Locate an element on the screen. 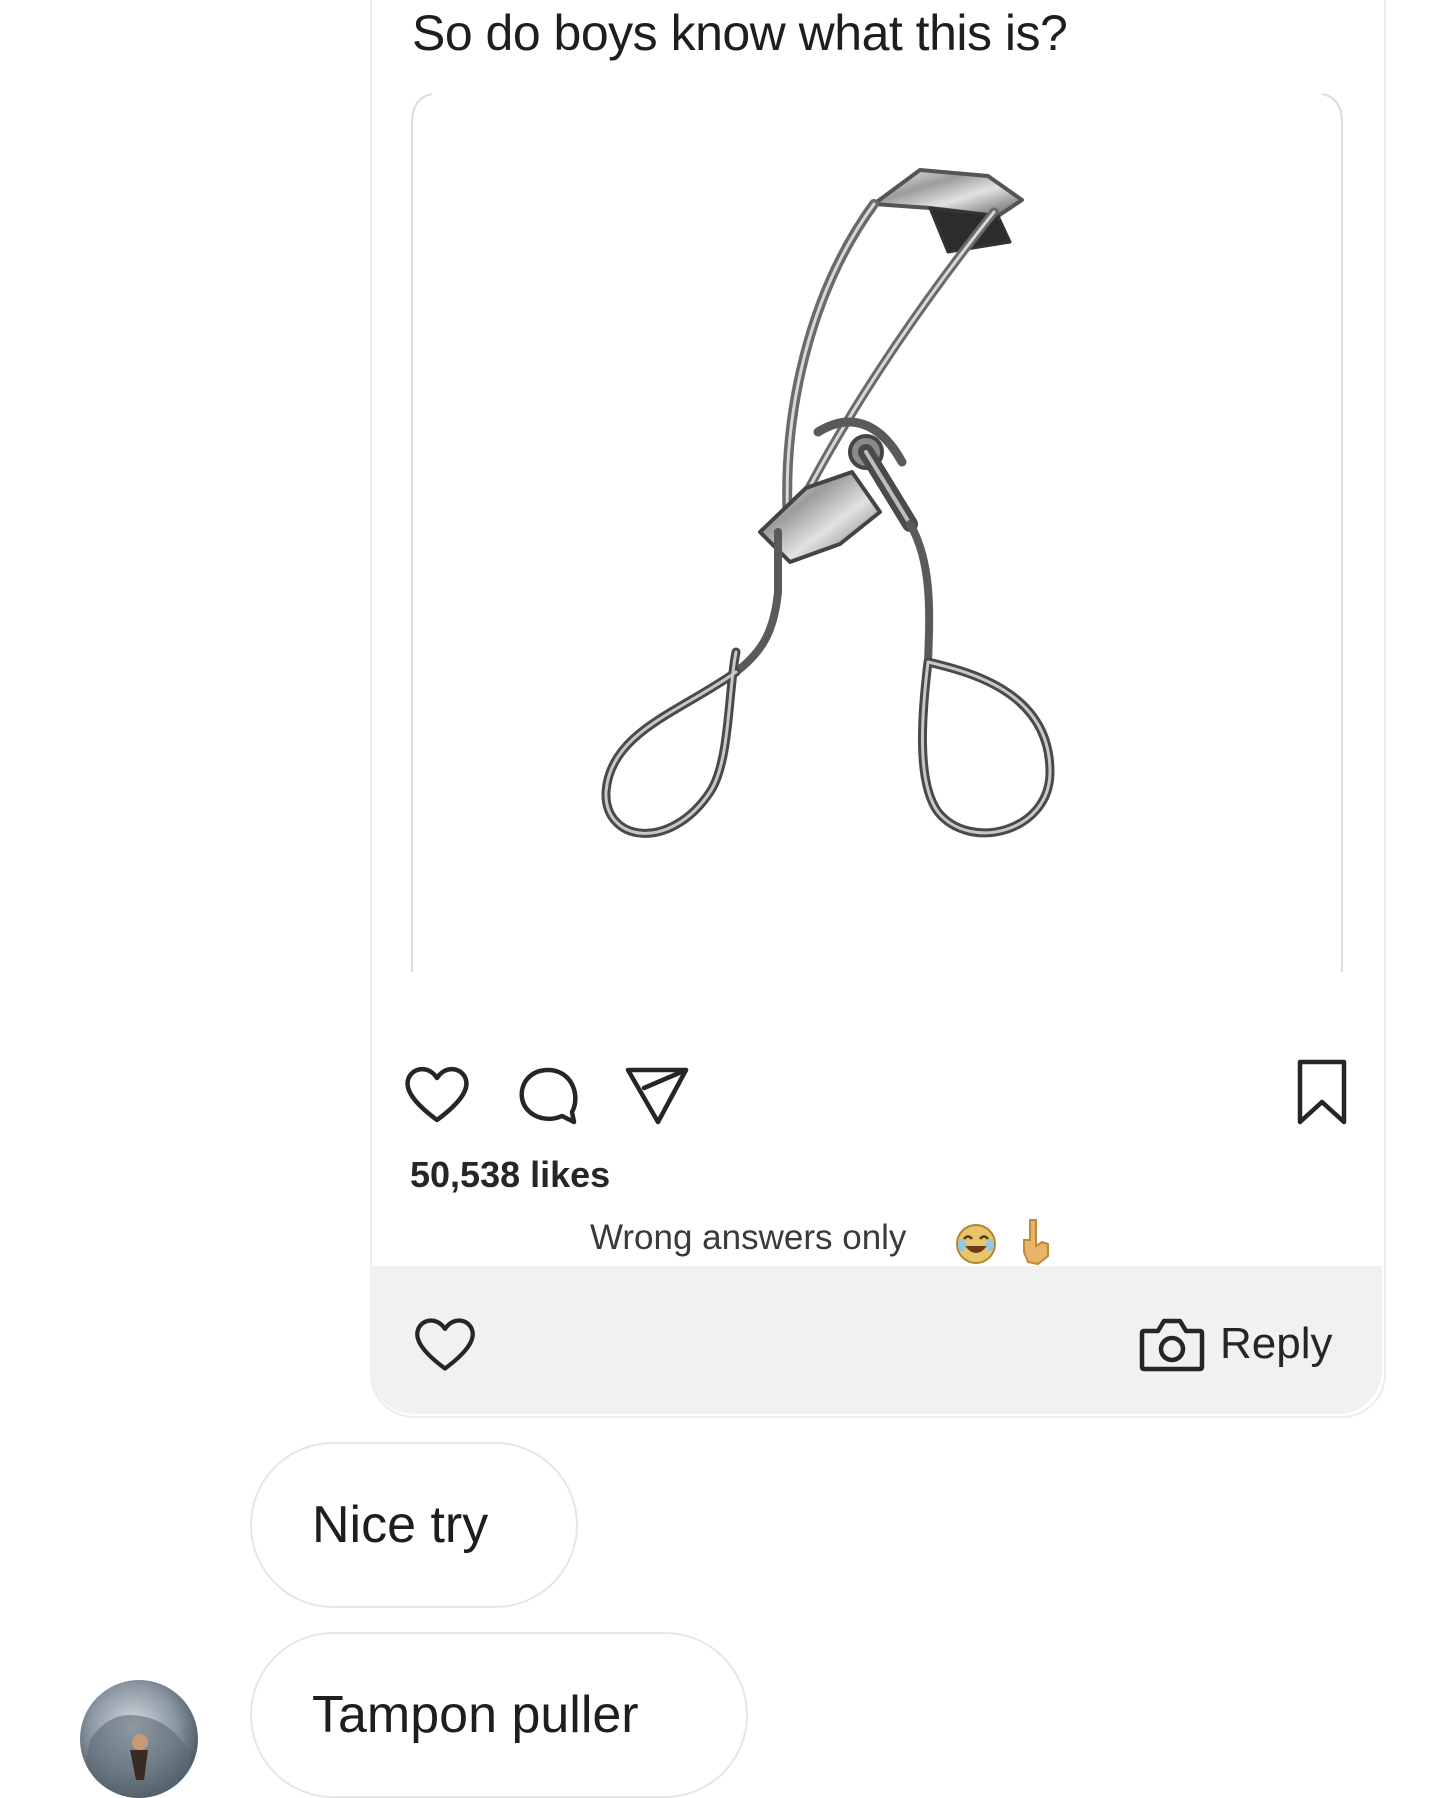 The height and width of the screenshot is (1798, 1440). reply-button: Reply is located at coordinates (1235, 1344).